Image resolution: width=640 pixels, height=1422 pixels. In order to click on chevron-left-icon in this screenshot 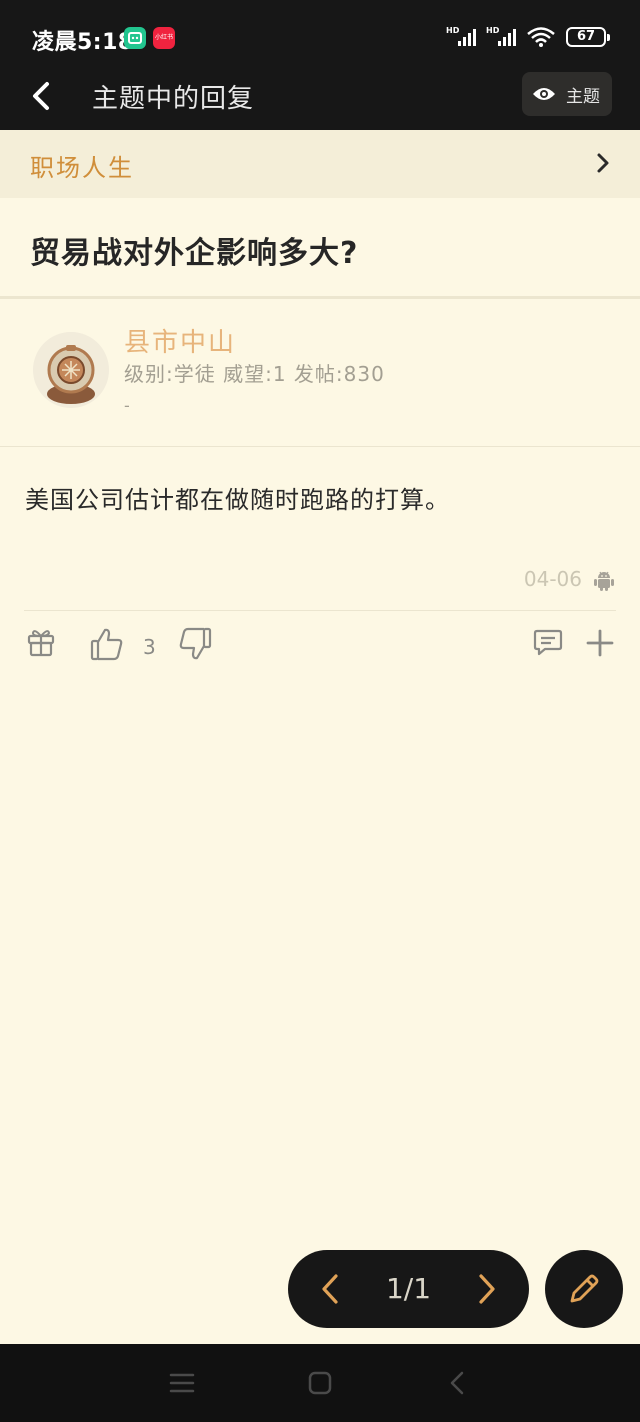, I will do `click(41, 96)`.